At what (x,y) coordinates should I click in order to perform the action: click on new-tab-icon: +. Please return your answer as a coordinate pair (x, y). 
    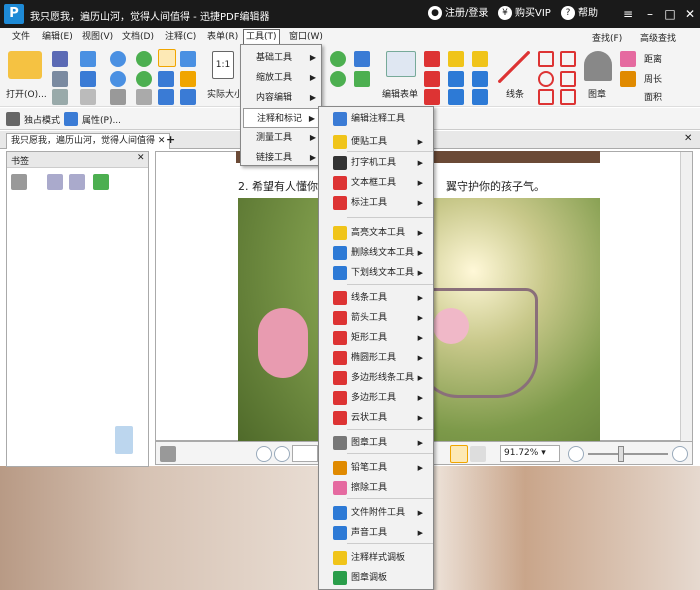
    Looking at the image, I should click on (170, 139).